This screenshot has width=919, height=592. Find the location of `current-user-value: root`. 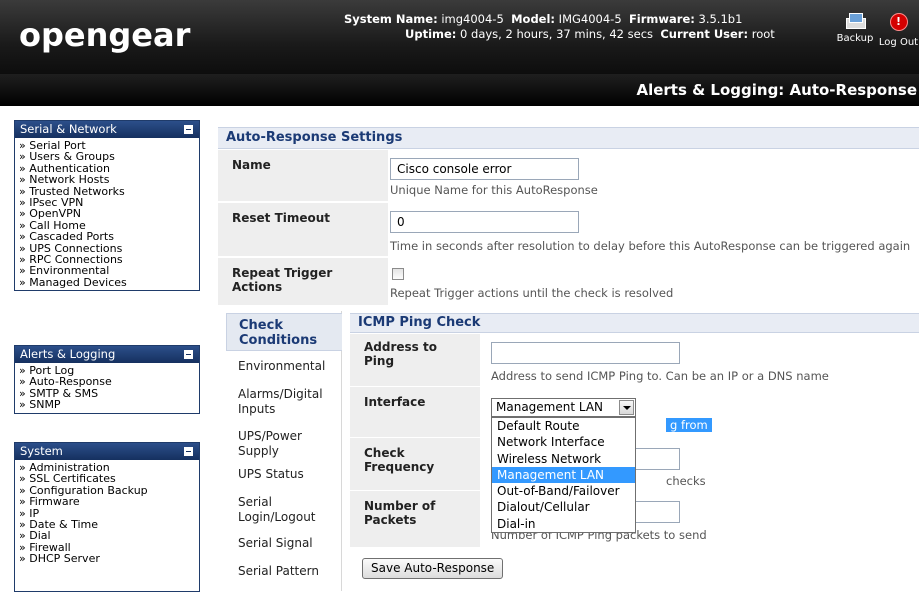

current-user-value: root is located at coordinates (763, 34).